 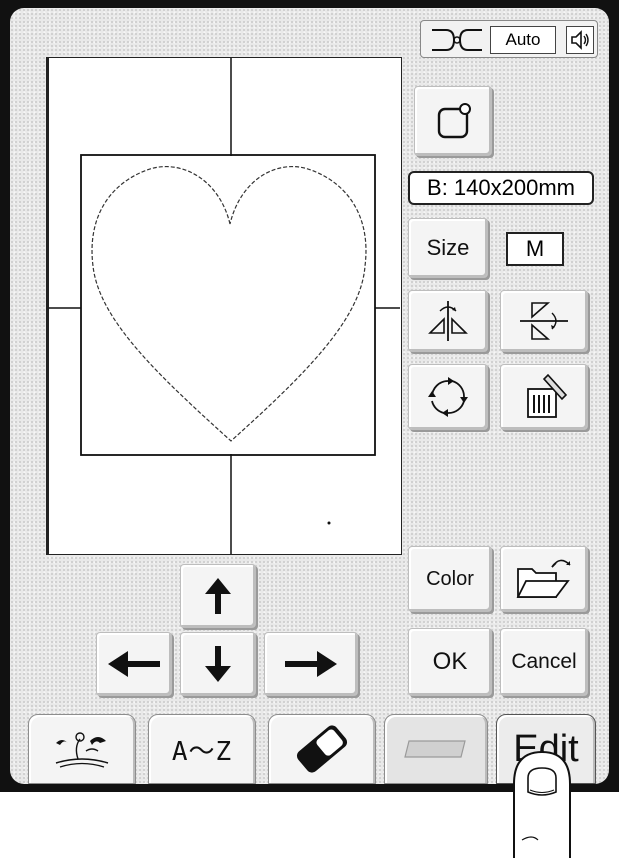 I want to click on color-button: Color, so click(x=450, y=579).